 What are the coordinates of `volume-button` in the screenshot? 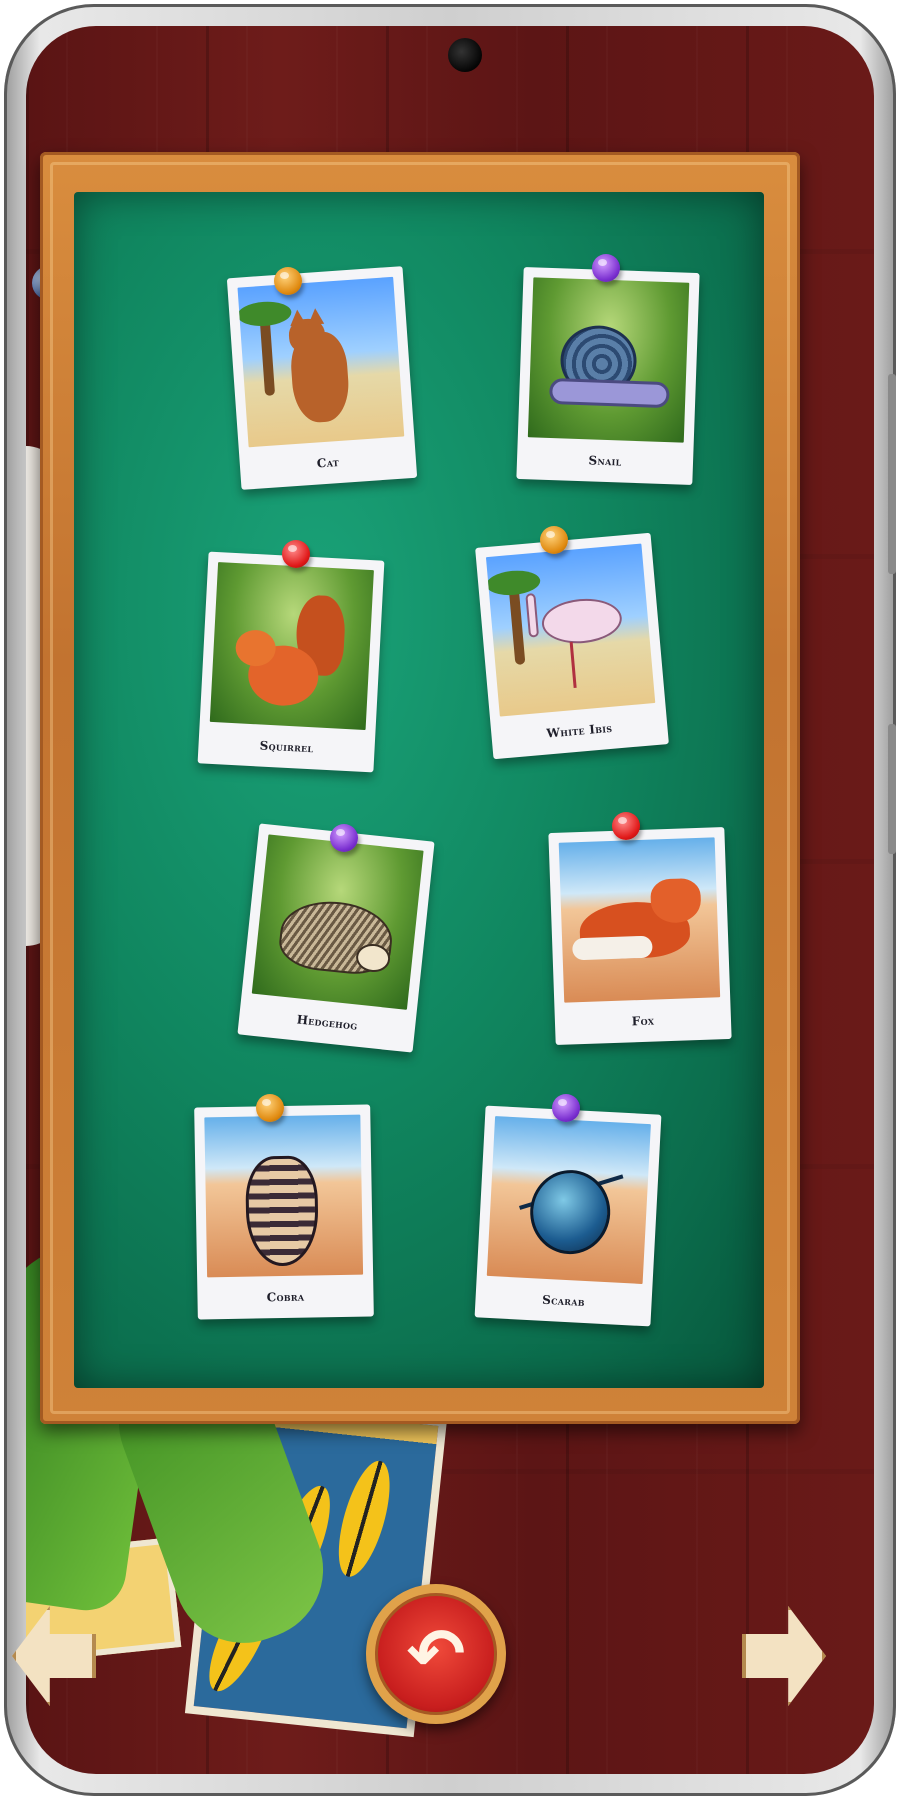 It's located at (892, 474).